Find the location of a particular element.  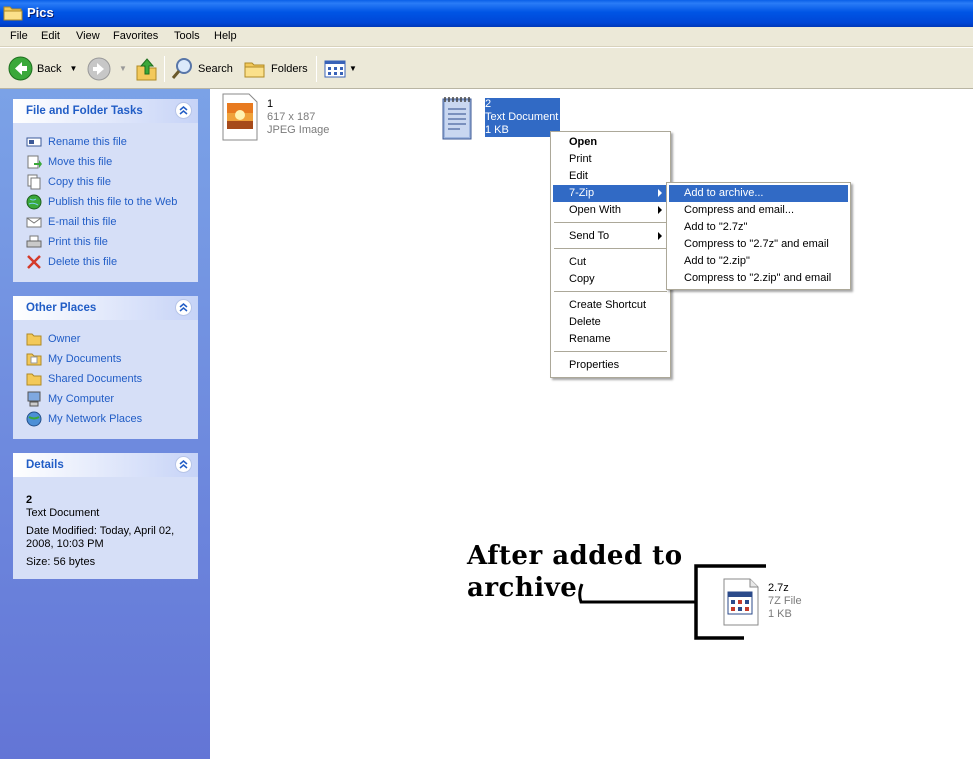

views-button: ▼ is located at coordinates (340, 68).